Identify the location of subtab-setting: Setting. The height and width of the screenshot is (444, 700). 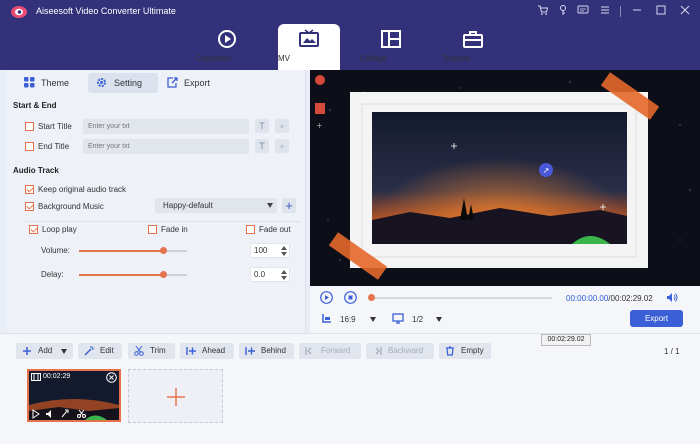
(123, 83).